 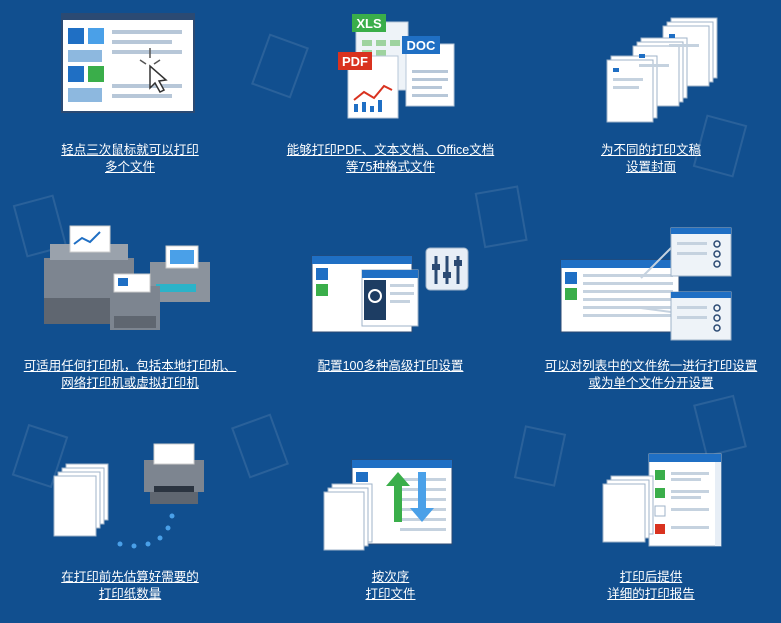 I want to click on feature-caption: 打印后提供 详细的打印报告, so click(x=651, y=586).